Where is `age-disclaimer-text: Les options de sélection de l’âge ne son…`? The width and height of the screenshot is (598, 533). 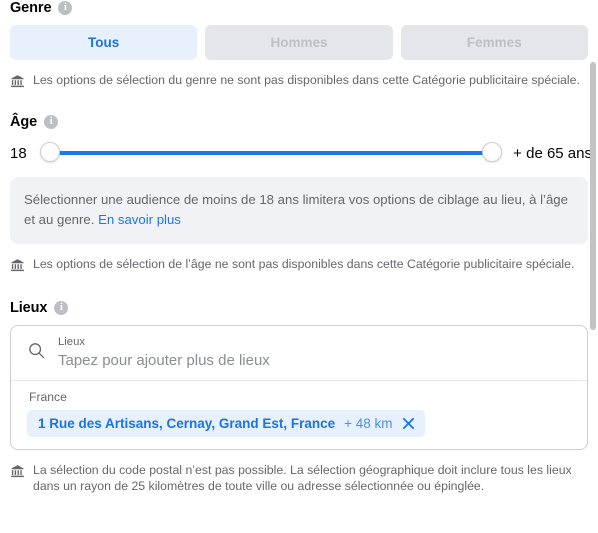 age-disclaimer-text: Les options de sélection de l’âge ne son… is located at coordinates (304, 264).